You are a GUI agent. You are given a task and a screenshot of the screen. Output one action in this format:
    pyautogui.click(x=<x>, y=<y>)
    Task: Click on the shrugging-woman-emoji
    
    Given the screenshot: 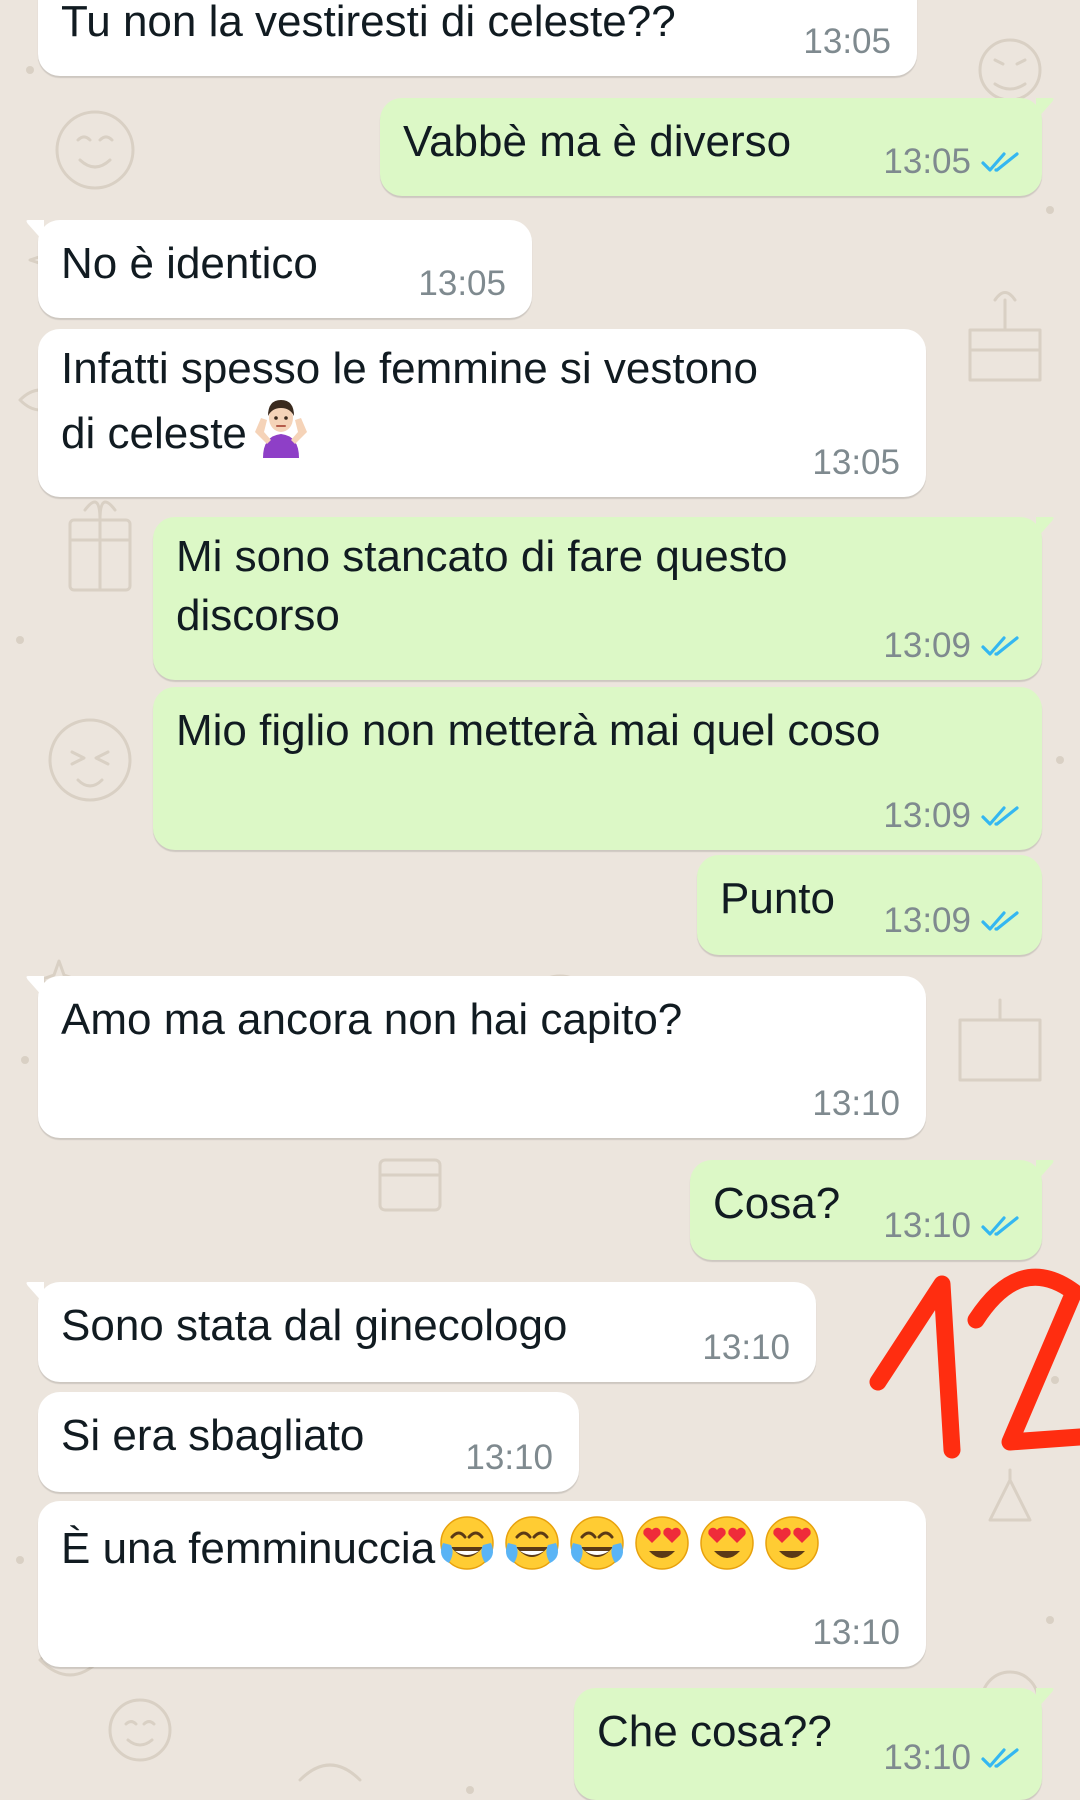 What is the action you would take?
    pyautogui.click(x=281, y=428)
    